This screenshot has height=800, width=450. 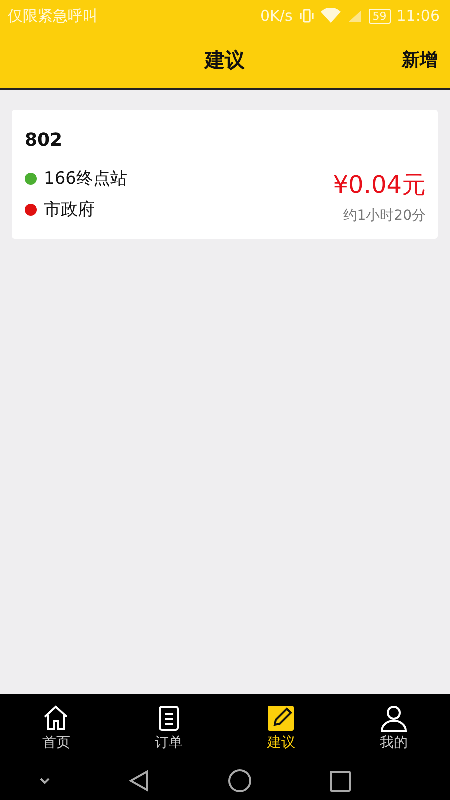 I want to click on wifi-icon, so click(x=330, y=16).